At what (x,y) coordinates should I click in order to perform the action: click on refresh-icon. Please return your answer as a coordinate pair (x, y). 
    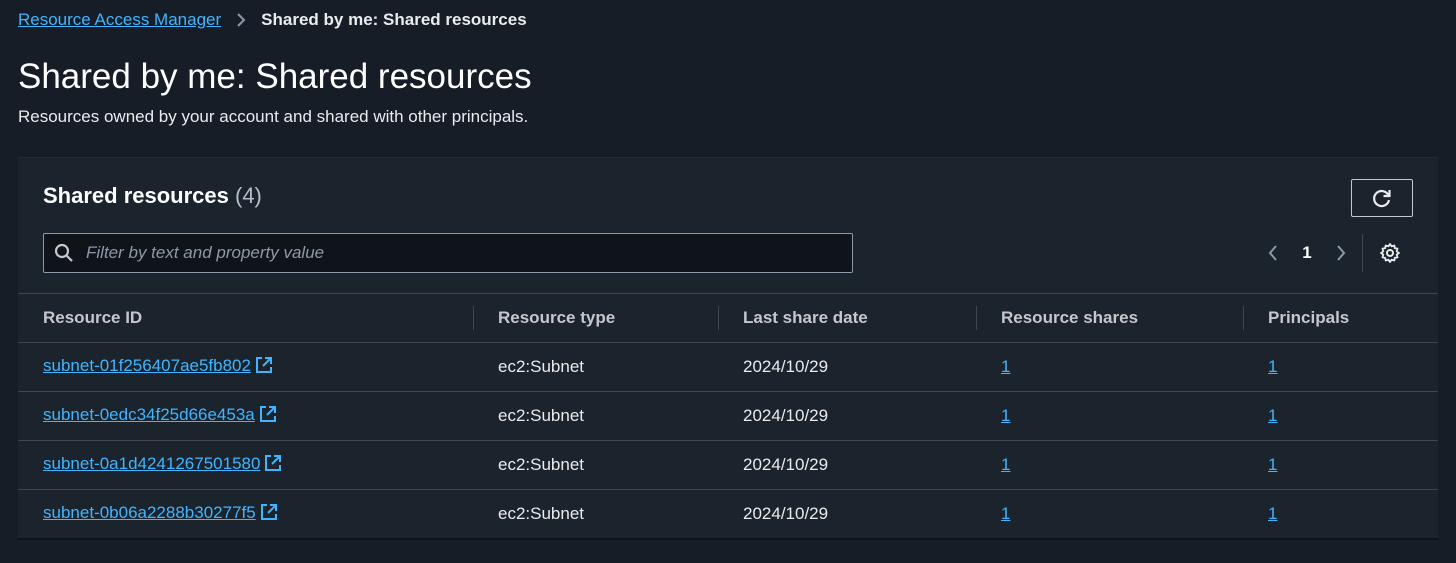
    Looking at the image, I should click on (1382, 198).